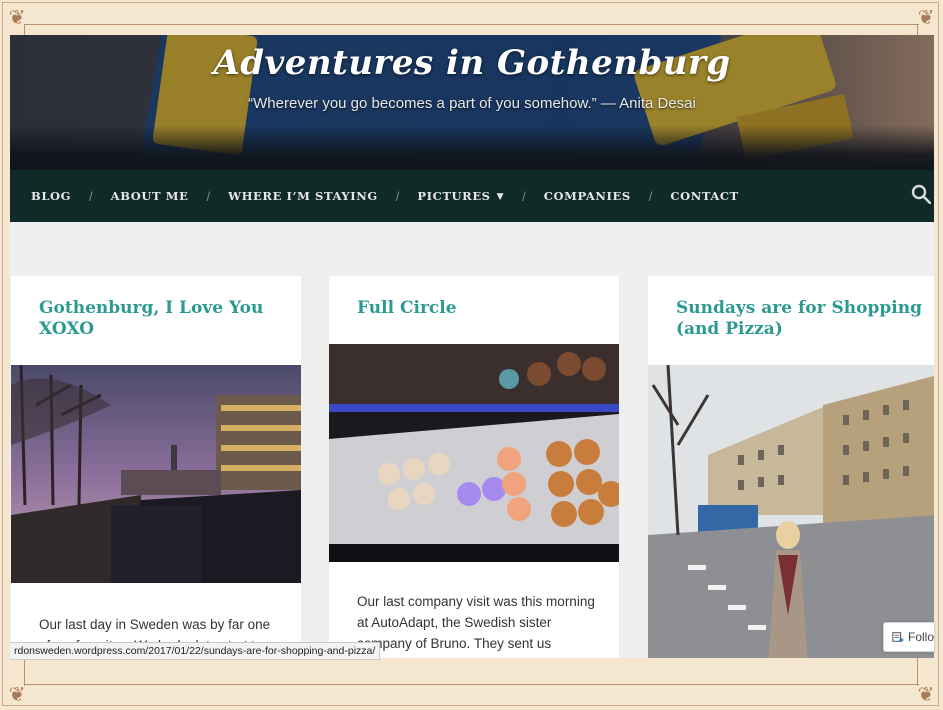 The width and height of the screenshot is (943, 710). Describe the element at coordinates (164, 319) in the screenshot. I see `post-title: Gothenburg, I Love You XOXO` at that location.